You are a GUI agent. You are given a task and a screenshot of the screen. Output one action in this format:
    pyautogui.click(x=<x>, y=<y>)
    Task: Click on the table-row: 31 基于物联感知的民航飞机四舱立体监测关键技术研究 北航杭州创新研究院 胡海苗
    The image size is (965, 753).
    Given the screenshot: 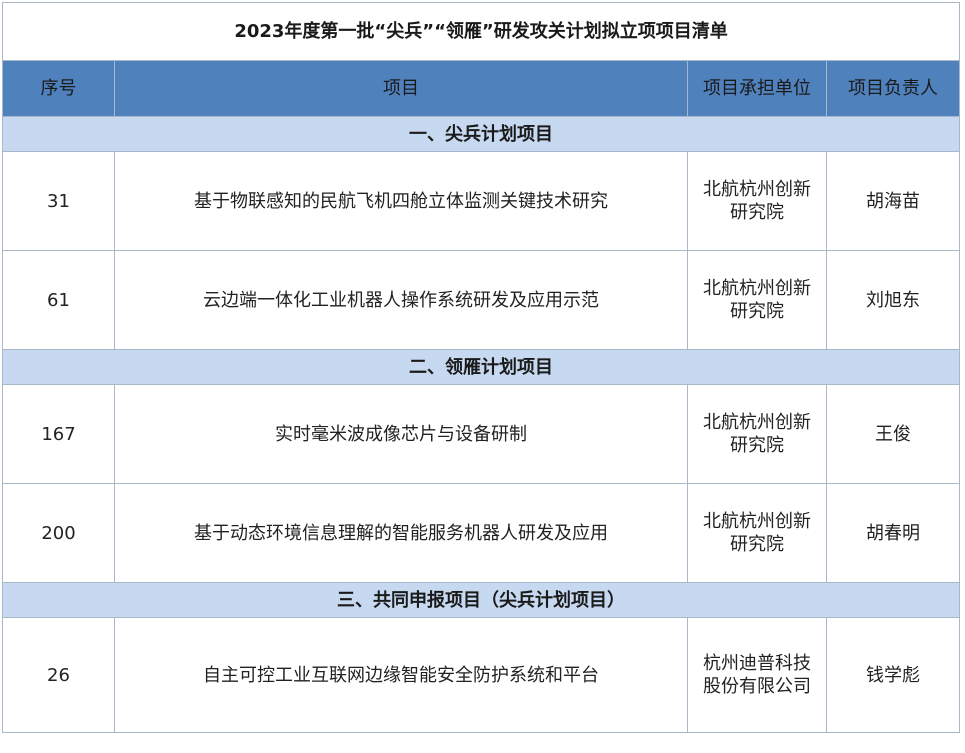 What is the action you would take?
    pyautogui.click(x=481, y=201)
    